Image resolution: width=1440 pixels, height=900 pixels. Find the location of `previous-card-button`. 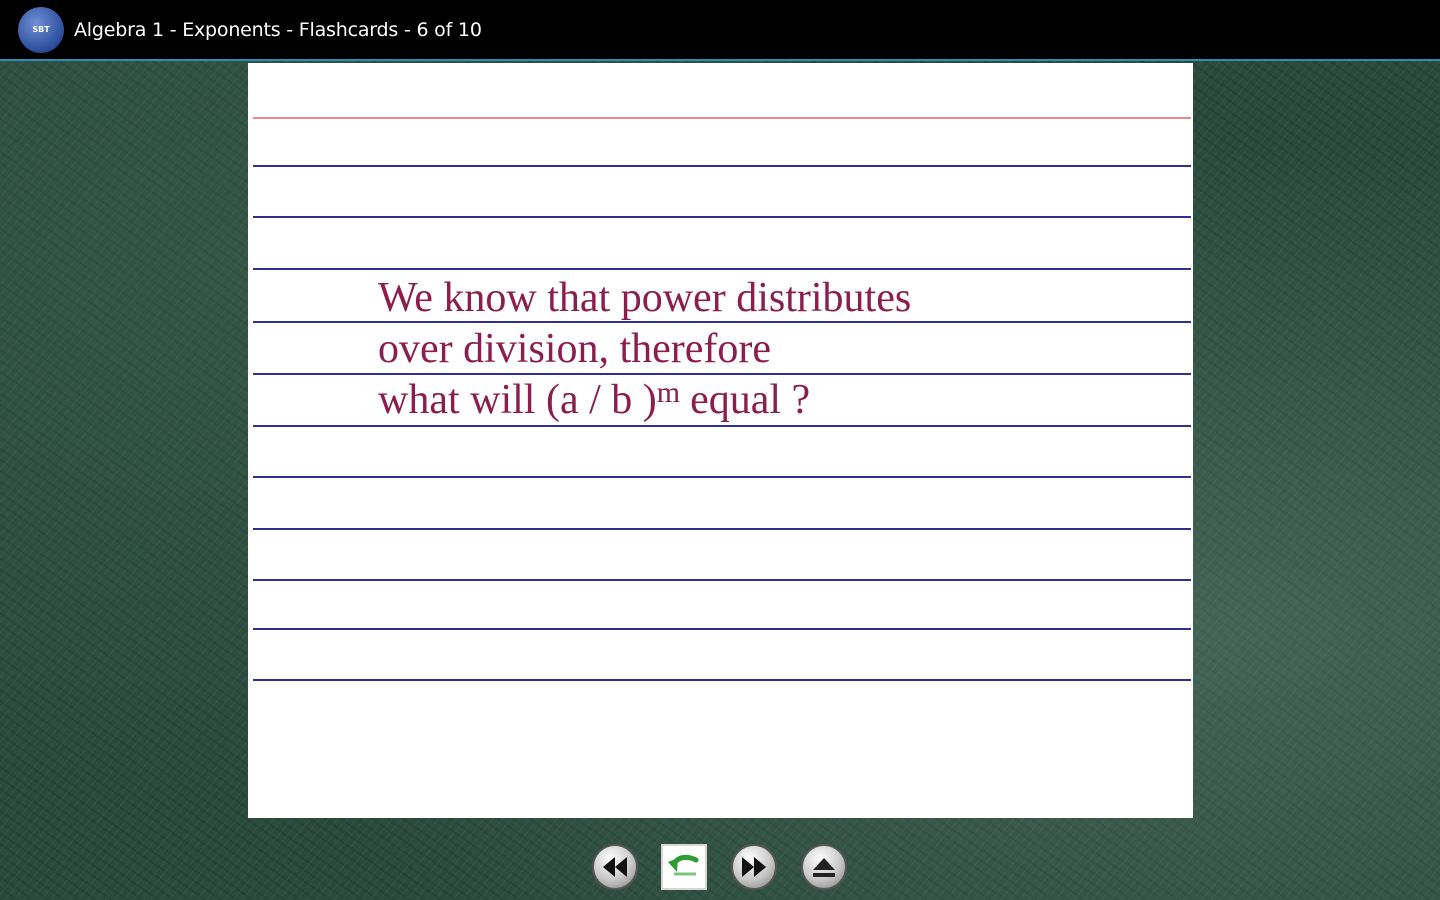

previous-card-button is located at coordinates (615, 867).